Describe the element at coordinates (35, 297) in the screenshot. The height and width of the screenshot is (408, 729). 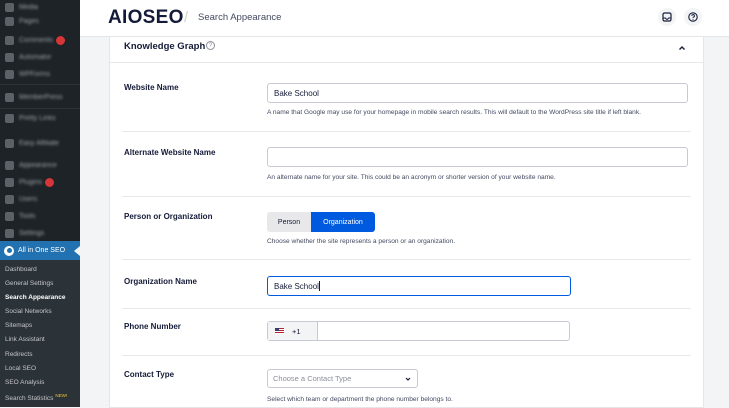
I see `submenu-search-appearance: Search Appearance` at that location.